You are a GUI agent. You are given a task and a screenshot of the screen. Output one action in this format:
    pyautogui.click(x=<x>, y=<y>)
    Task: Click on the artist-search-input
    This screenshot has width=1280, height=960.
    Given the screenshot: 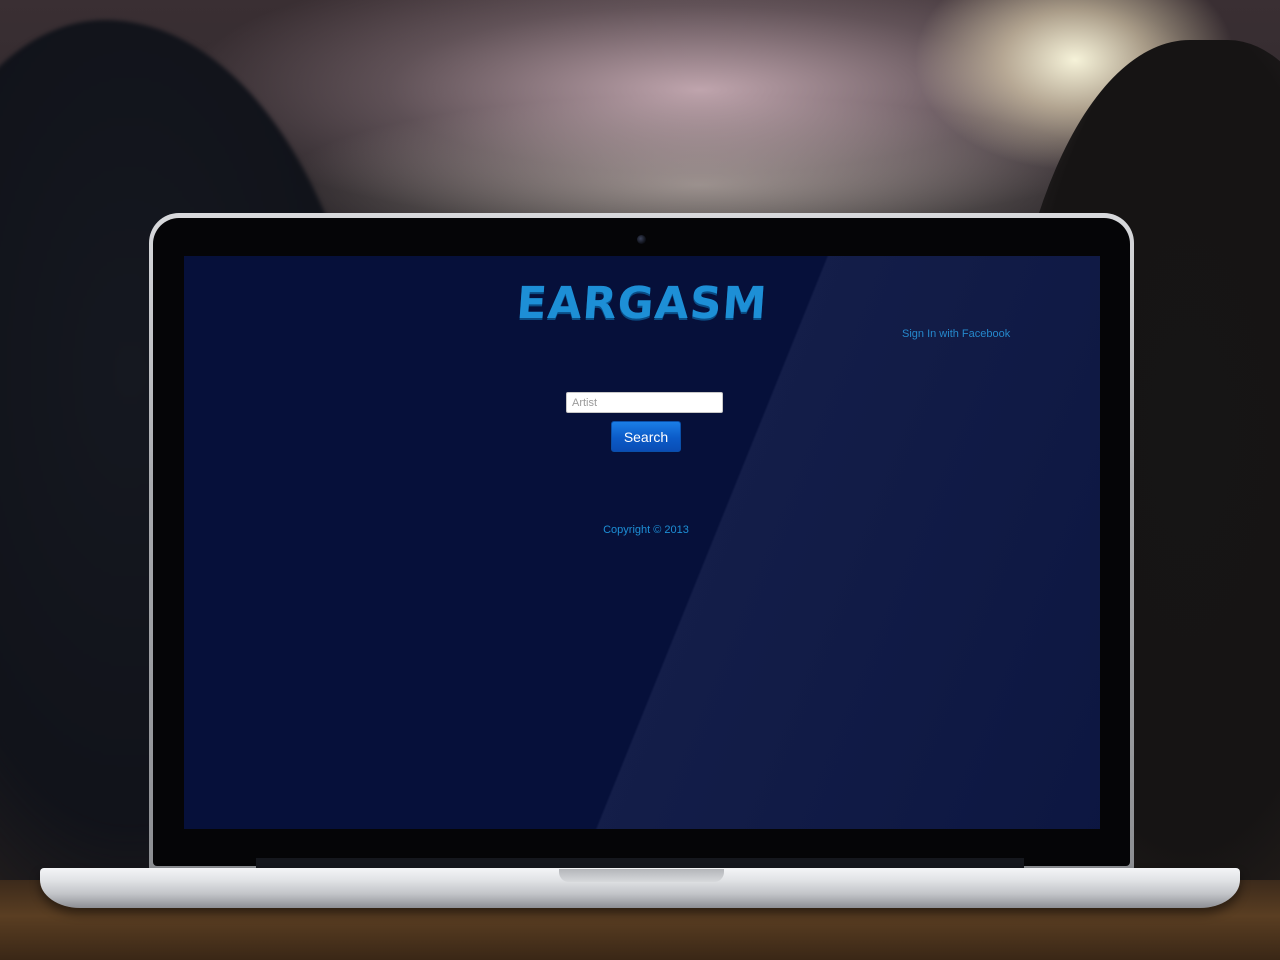 What is the action you would take?
    pyautogui.click(x=644, y=402)
    